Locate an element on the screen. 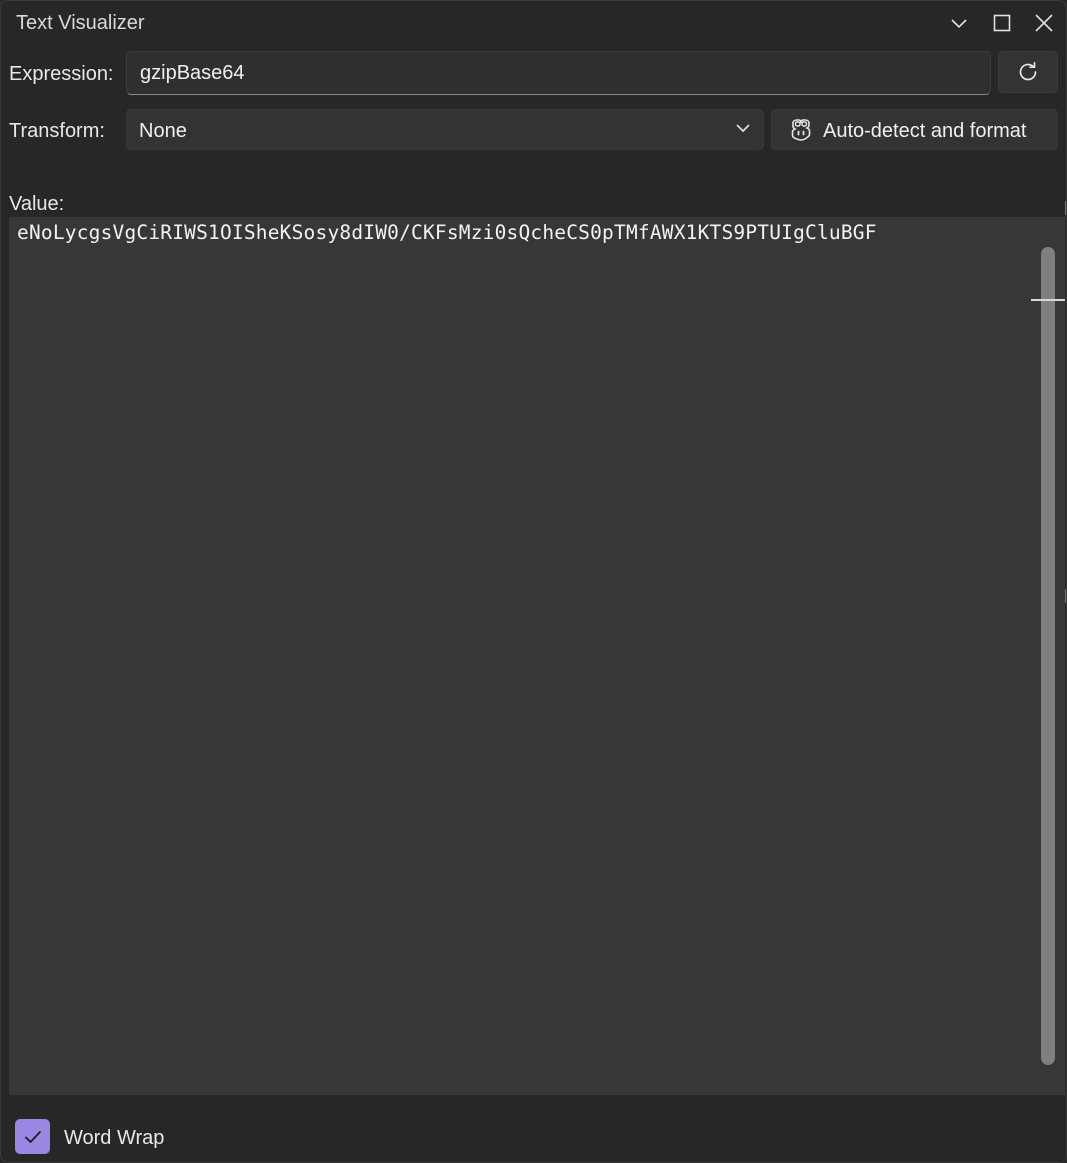 The width and height of the screenshot is (1067, 1163). checkmark-icon is located at coordinates (32, 1136).